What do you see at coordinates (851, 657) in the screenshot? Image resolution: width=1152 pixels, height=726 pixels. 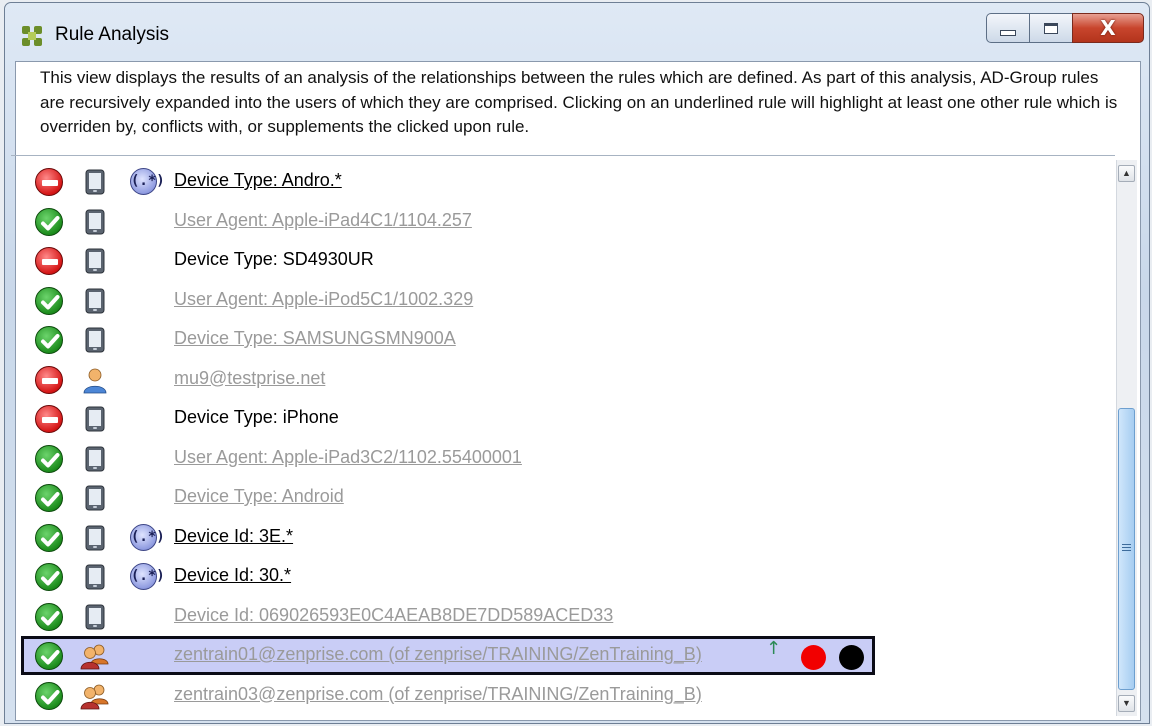 I see `black-marker-dot` at bounding box center [851, 657].